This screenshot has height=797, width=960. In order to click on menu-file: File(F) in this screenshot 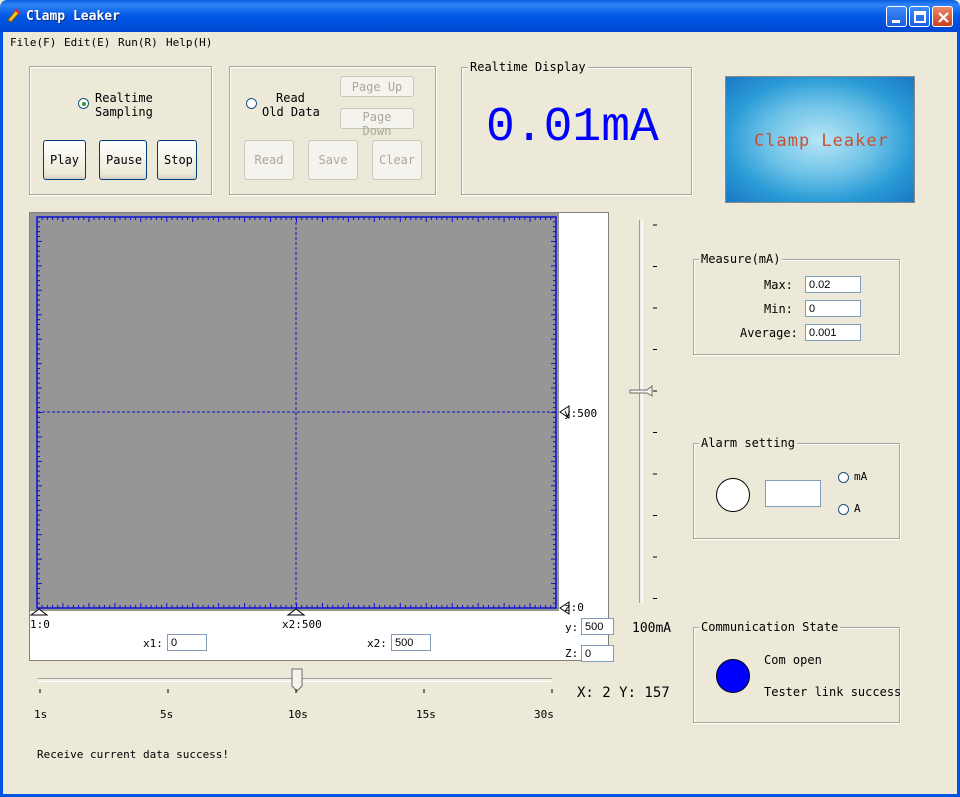, I will do `click(33, 42)`.